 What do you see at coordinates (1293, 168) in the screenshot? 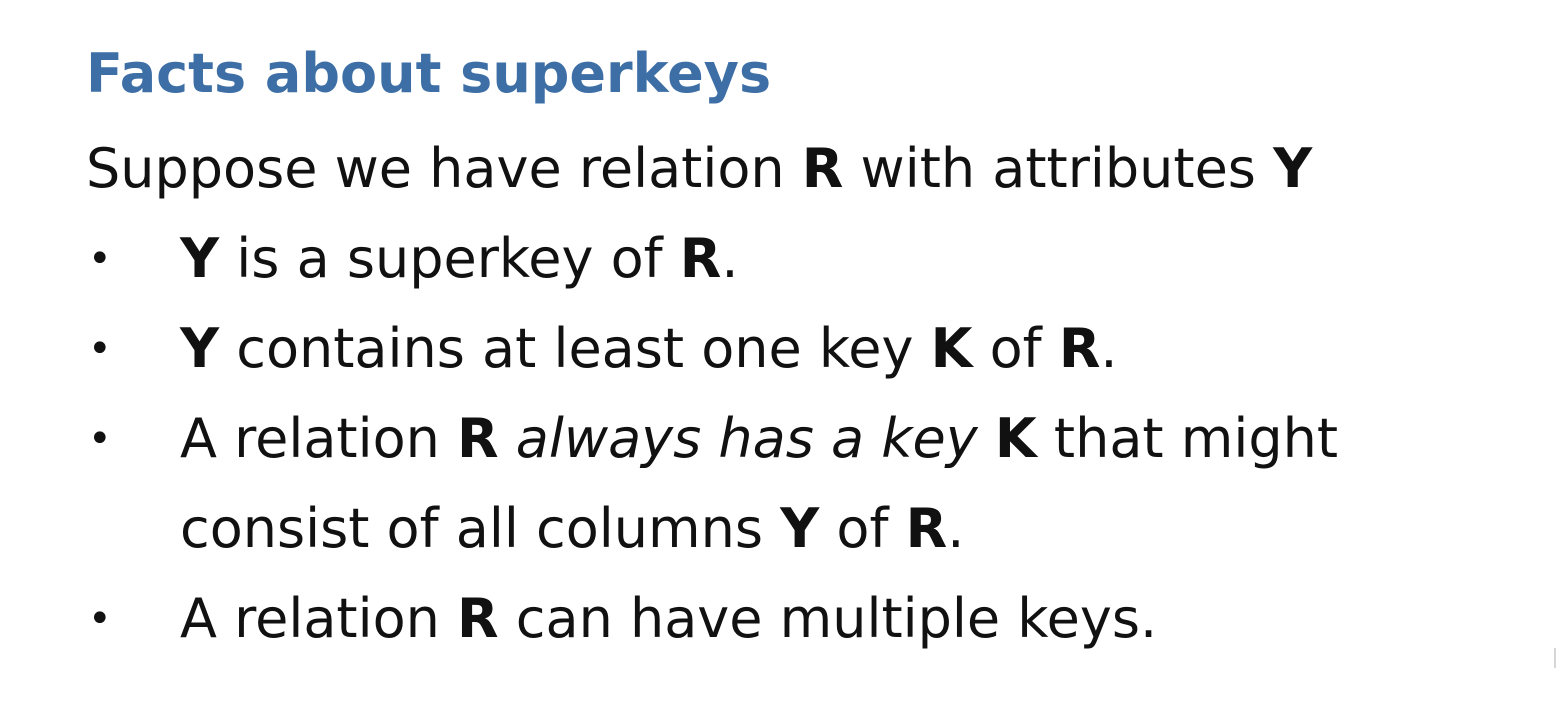
I see `intro-attributes-y: Y` at bounding box center [1293, 168].